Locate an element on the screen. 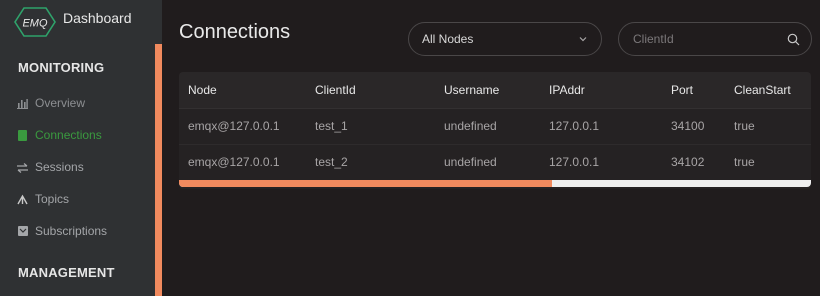 This screenshot has height=296, width=820. emq-logo: EMQ is located at coordinates (35, 22).